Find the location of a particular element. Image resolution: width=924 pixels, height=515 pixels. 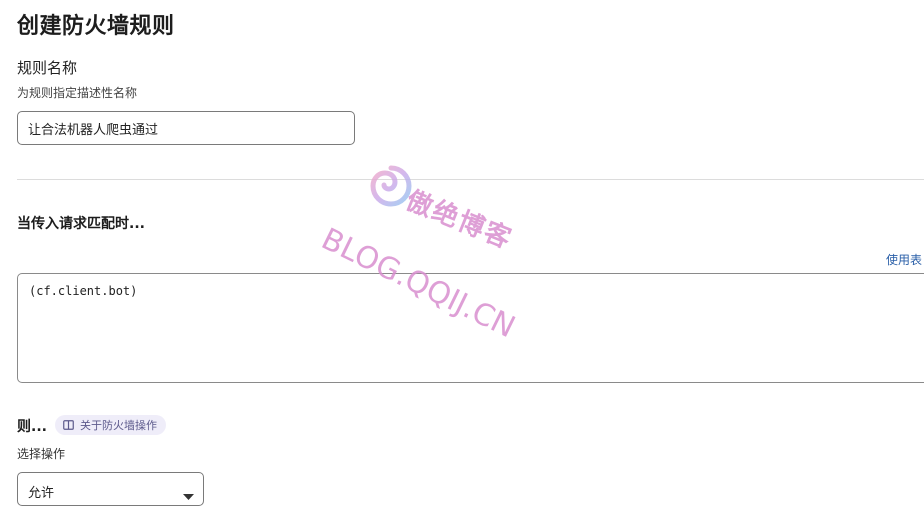

page-title: 创建防火墙规则 is located at coordinates (96, 26).